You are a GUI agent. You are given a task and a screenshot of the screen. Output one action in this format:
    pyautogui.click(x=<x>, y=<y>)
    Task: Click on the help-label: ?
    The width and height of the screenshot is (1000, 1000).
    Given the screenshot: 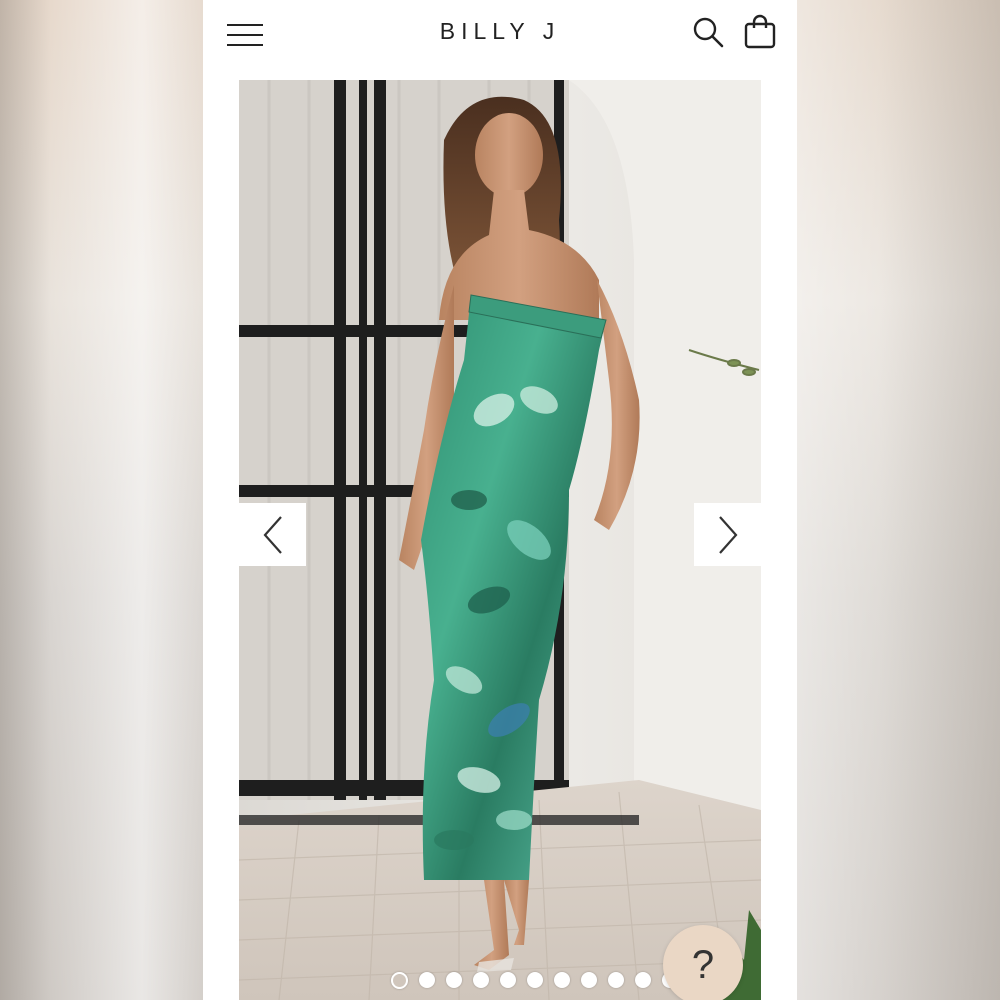 What is the action you would take?
    pyautogui.click(x=703, y=964)
    